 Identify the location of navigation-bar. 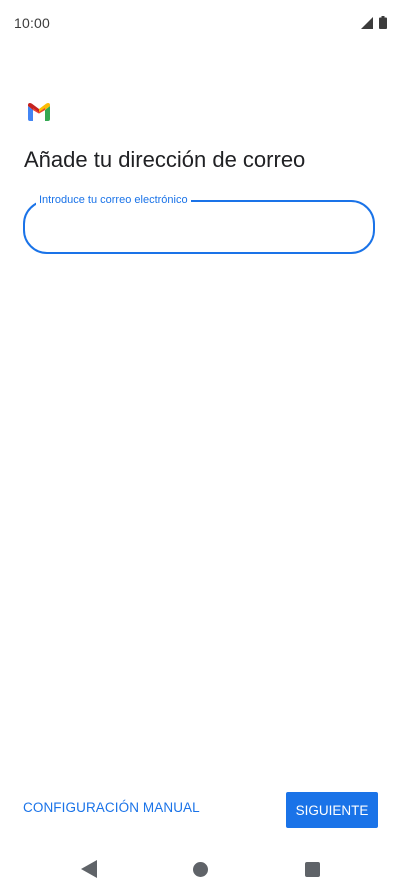
(200, 871).